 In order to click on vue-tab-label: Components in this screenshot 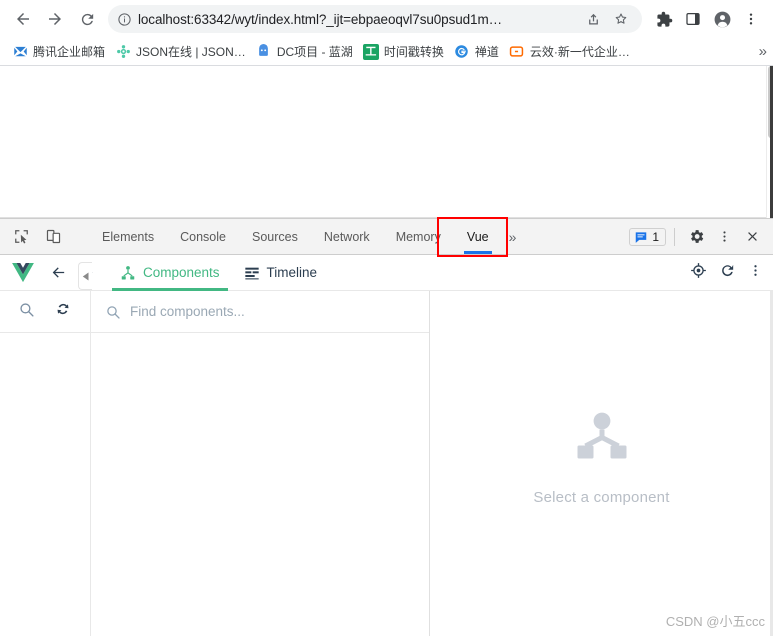, I will do `click(181, 272)`.